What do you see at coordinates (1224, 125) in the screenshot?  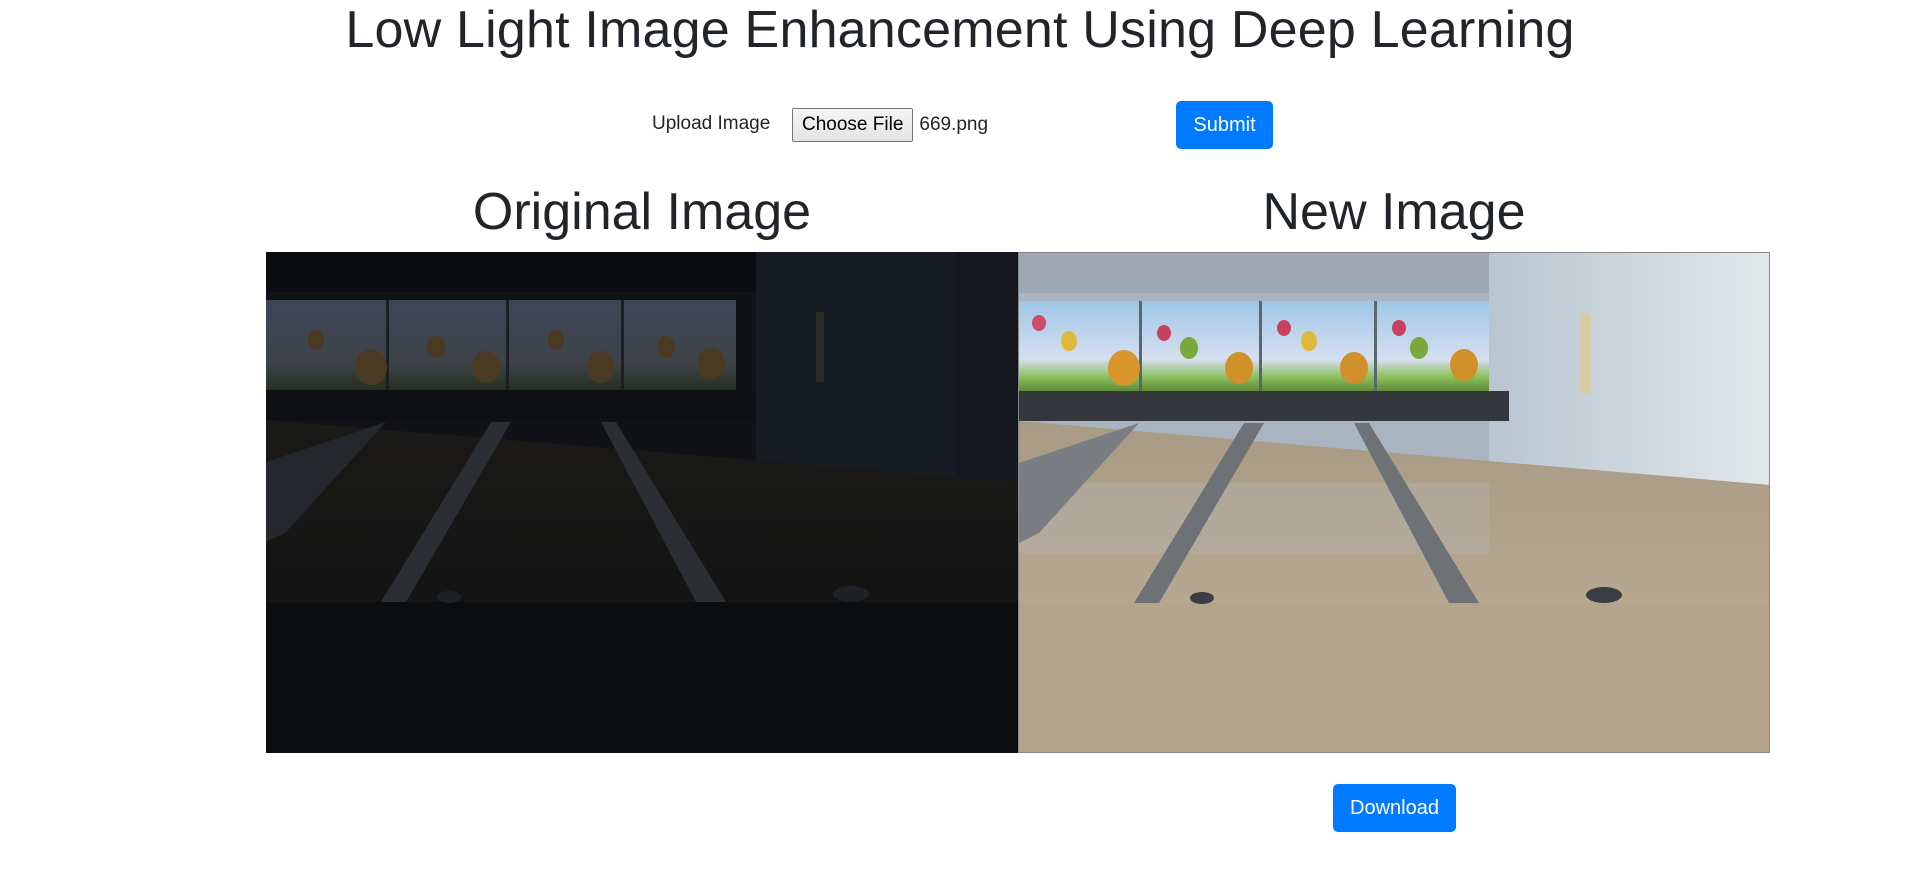 I see `submit-button: Submit` at bounding box center [1224, 125].